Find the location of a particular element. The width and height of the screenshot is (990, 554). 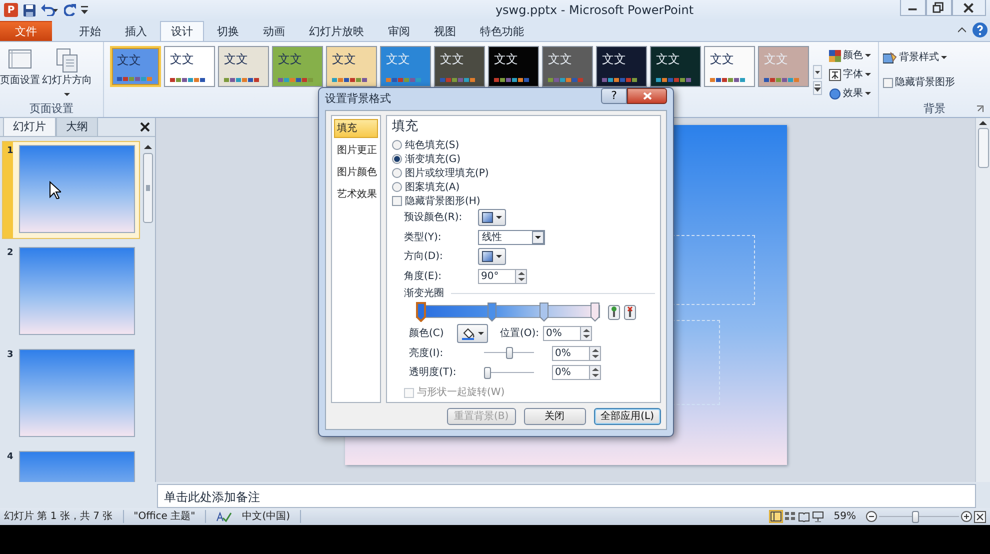

ribbon-tab: 切换 is located at coordinates (228, 31).